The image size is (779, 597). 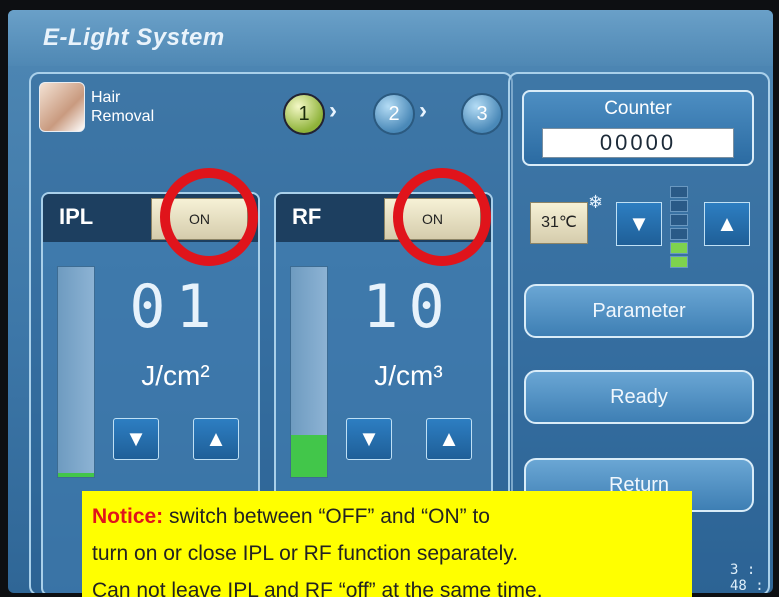 I want to click on step-indicator: 1 › 2 › 3, so click(x=393, y=112).